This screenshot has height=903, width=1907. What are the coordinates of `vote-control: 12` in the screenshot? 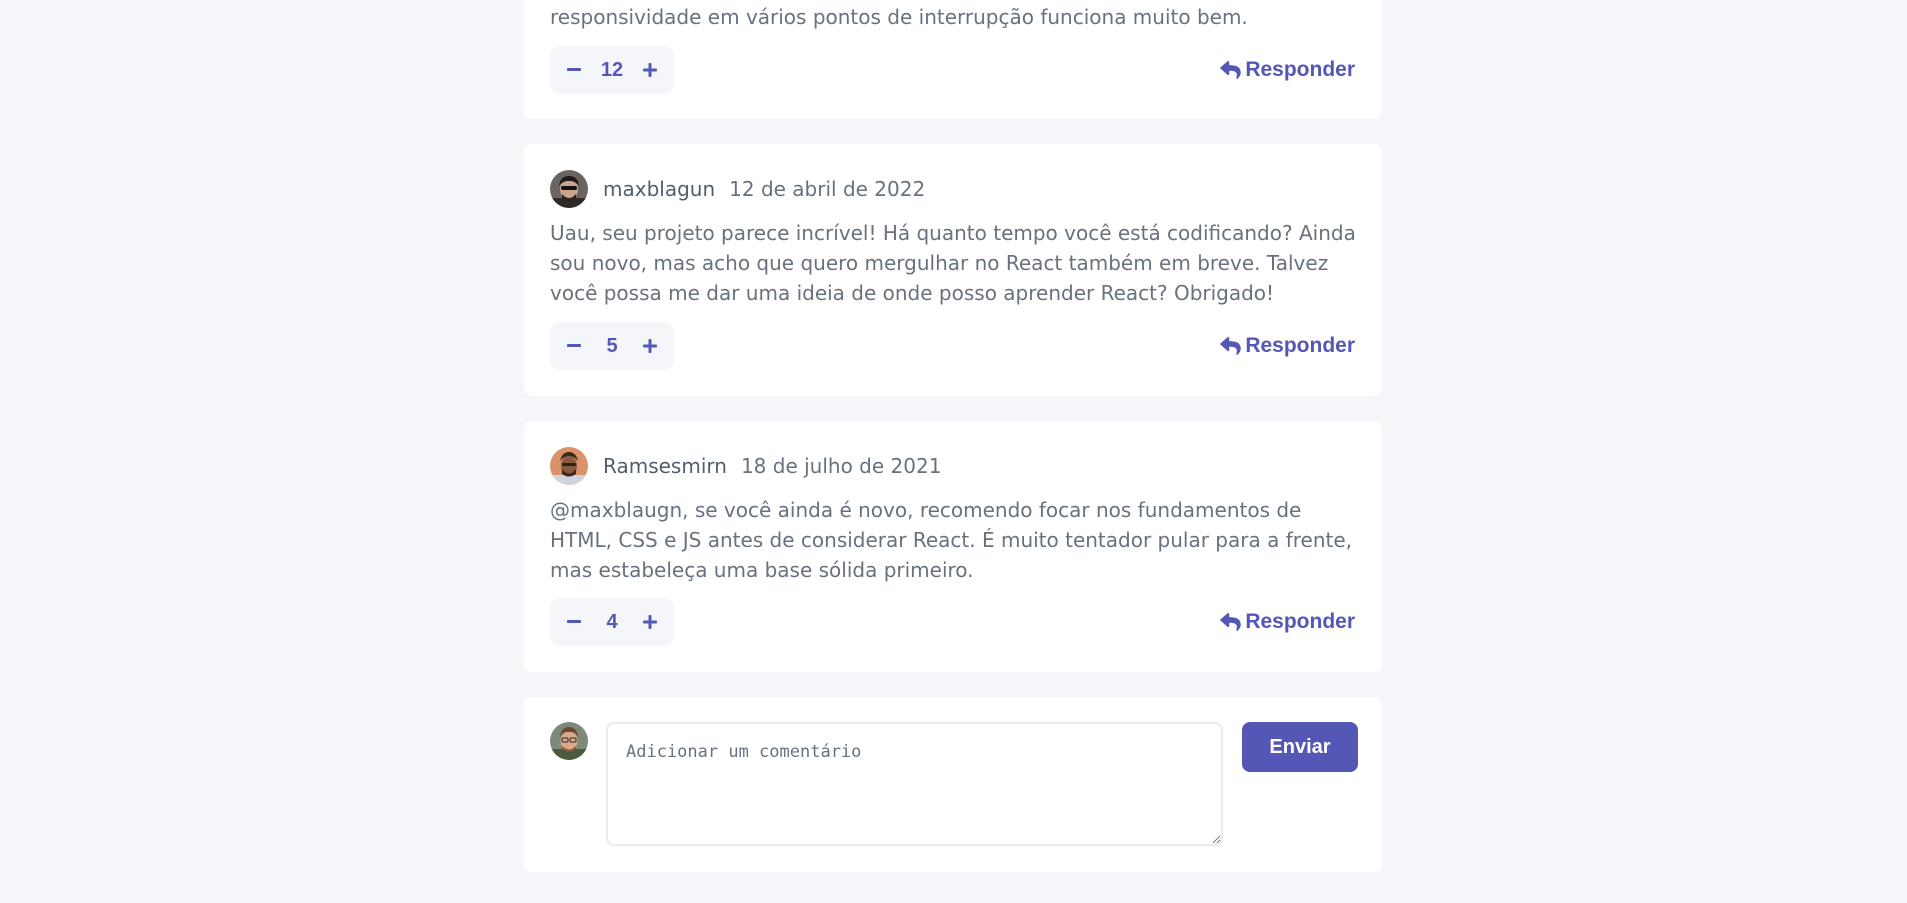 It's located at (612, 70).